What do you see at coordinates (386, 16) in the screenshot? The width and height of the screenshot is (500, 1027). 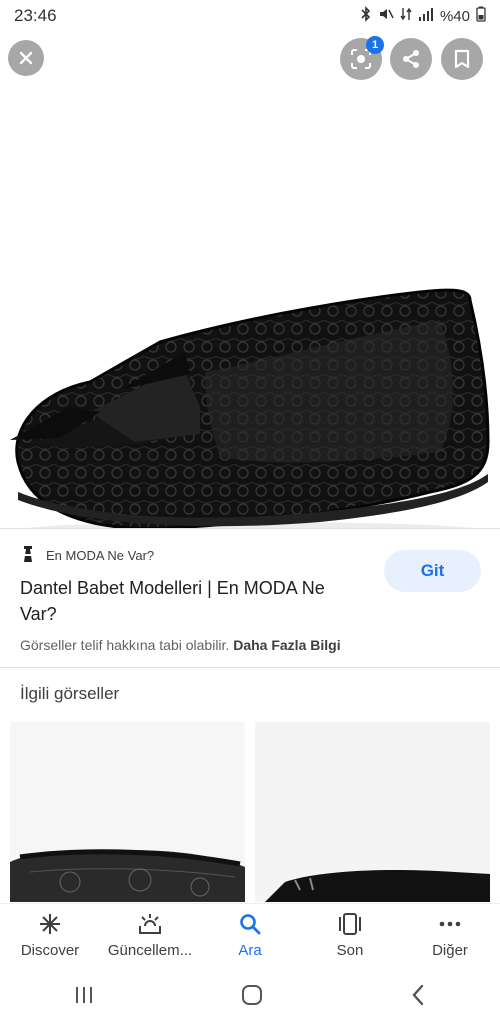 I see `mute-icon` at bounding box center [386, 16].